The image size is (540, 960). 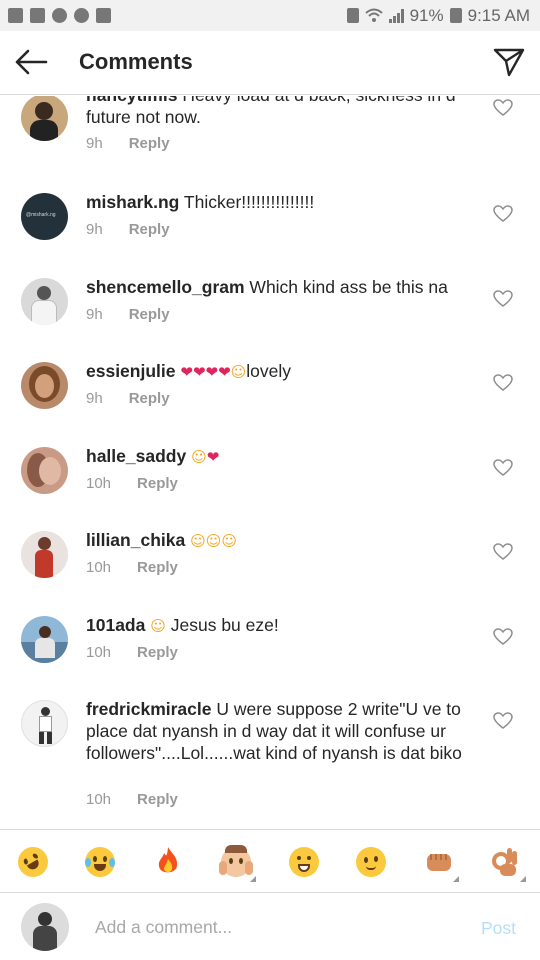 I want to click on comment-username: fredrickmiracle, so click(x=149, y=709).